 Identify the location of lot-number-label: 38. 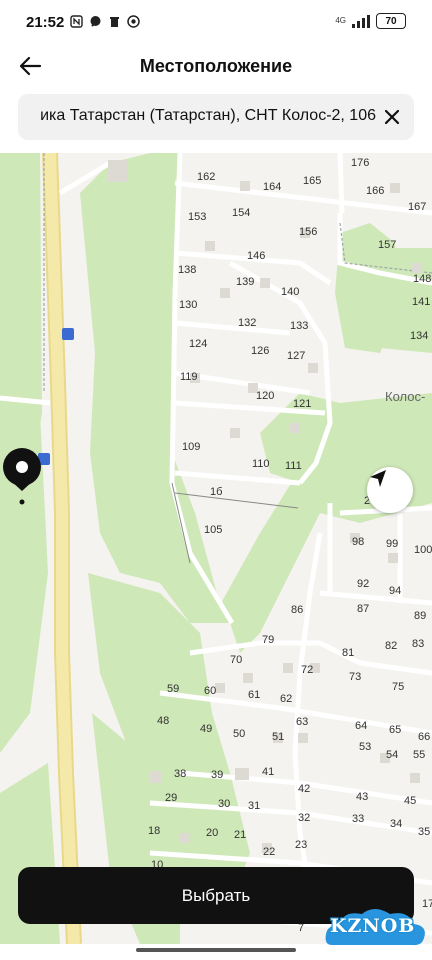
(180, 774).